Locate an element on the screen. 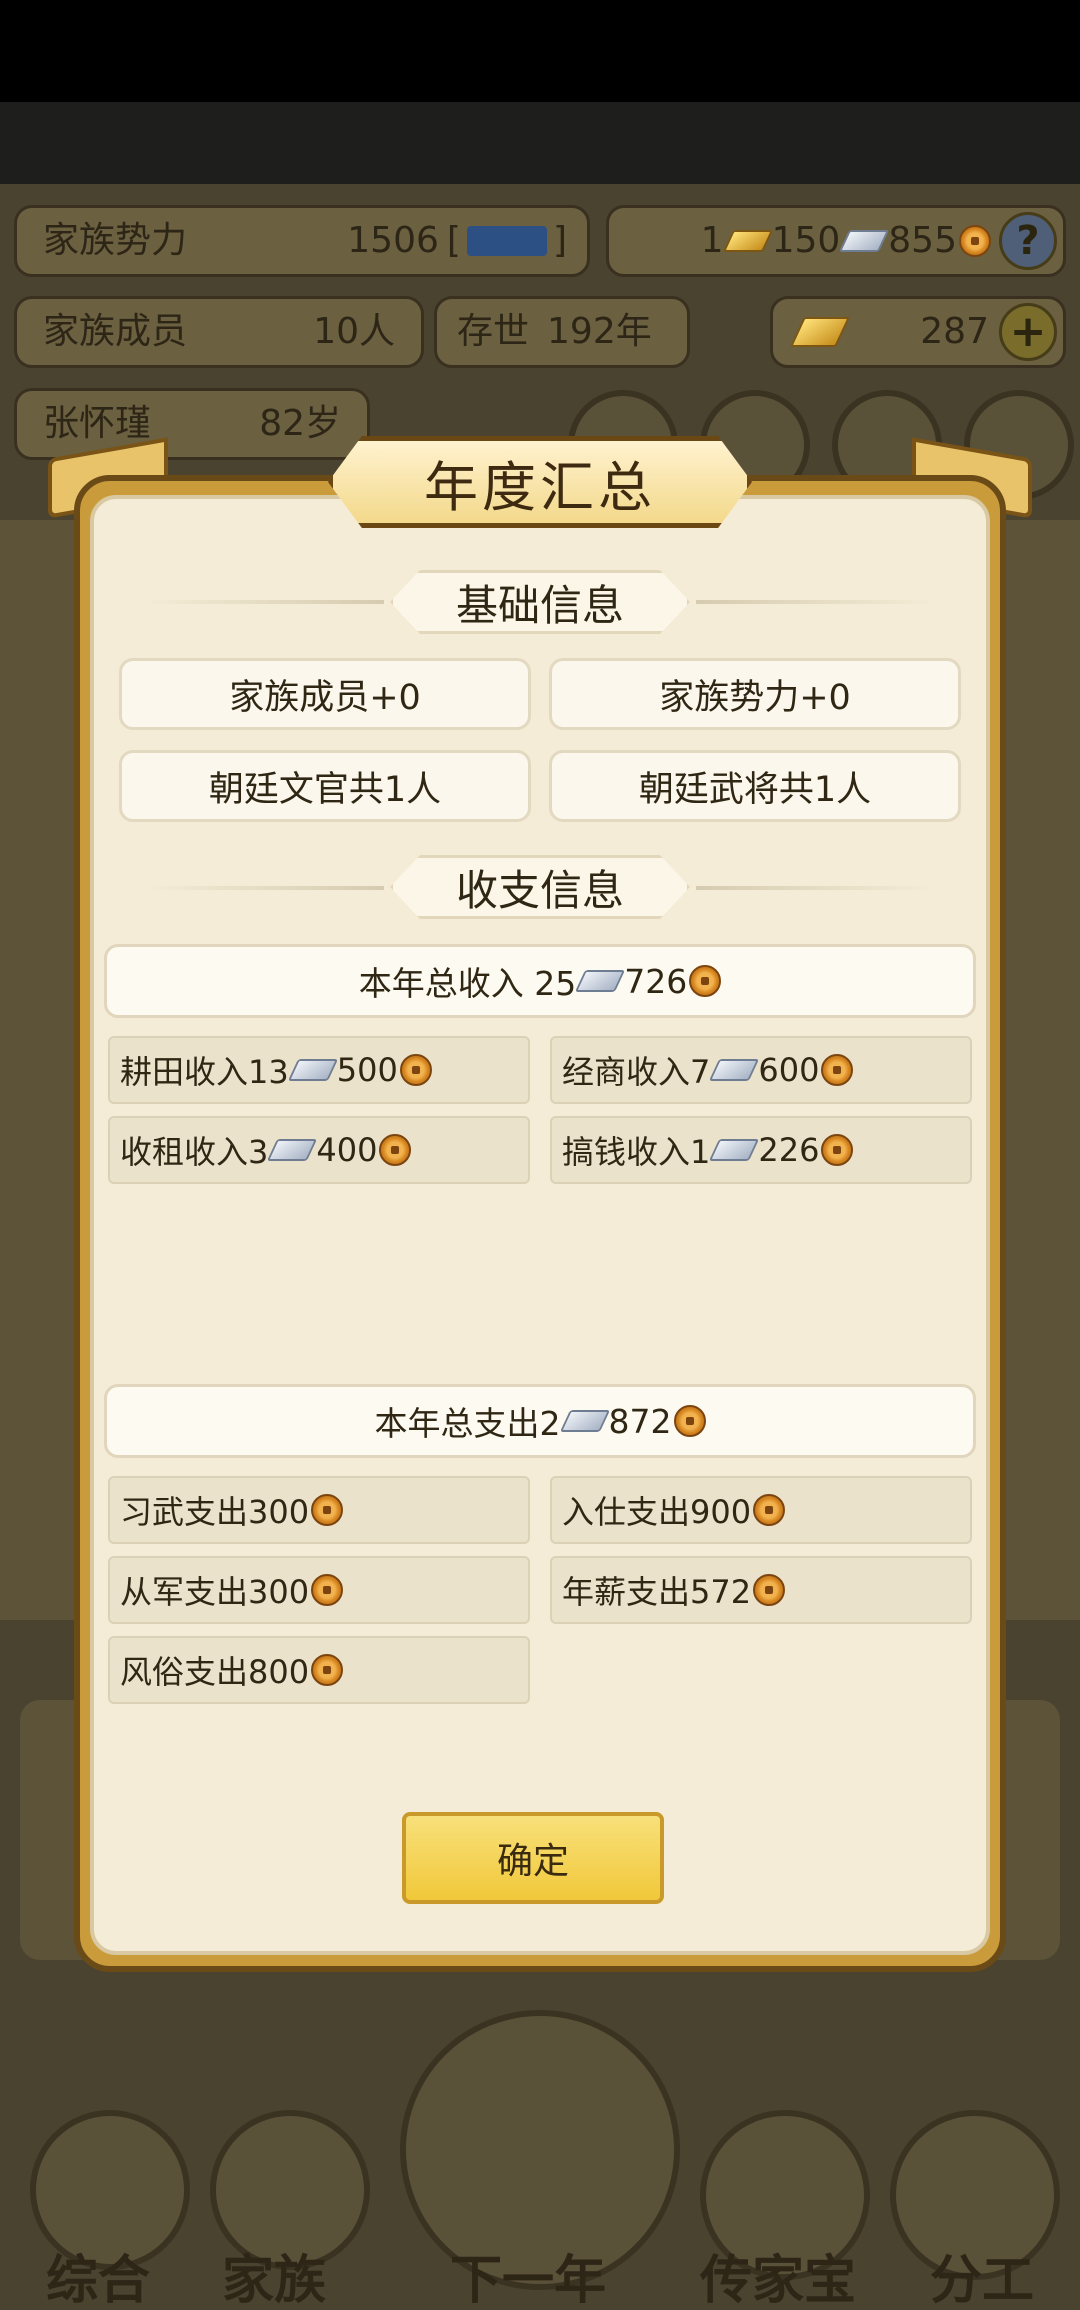 This screenshot has height=2310, width=1080. bg-ingot-panel: 287 + is located at coordinates (918, 332).